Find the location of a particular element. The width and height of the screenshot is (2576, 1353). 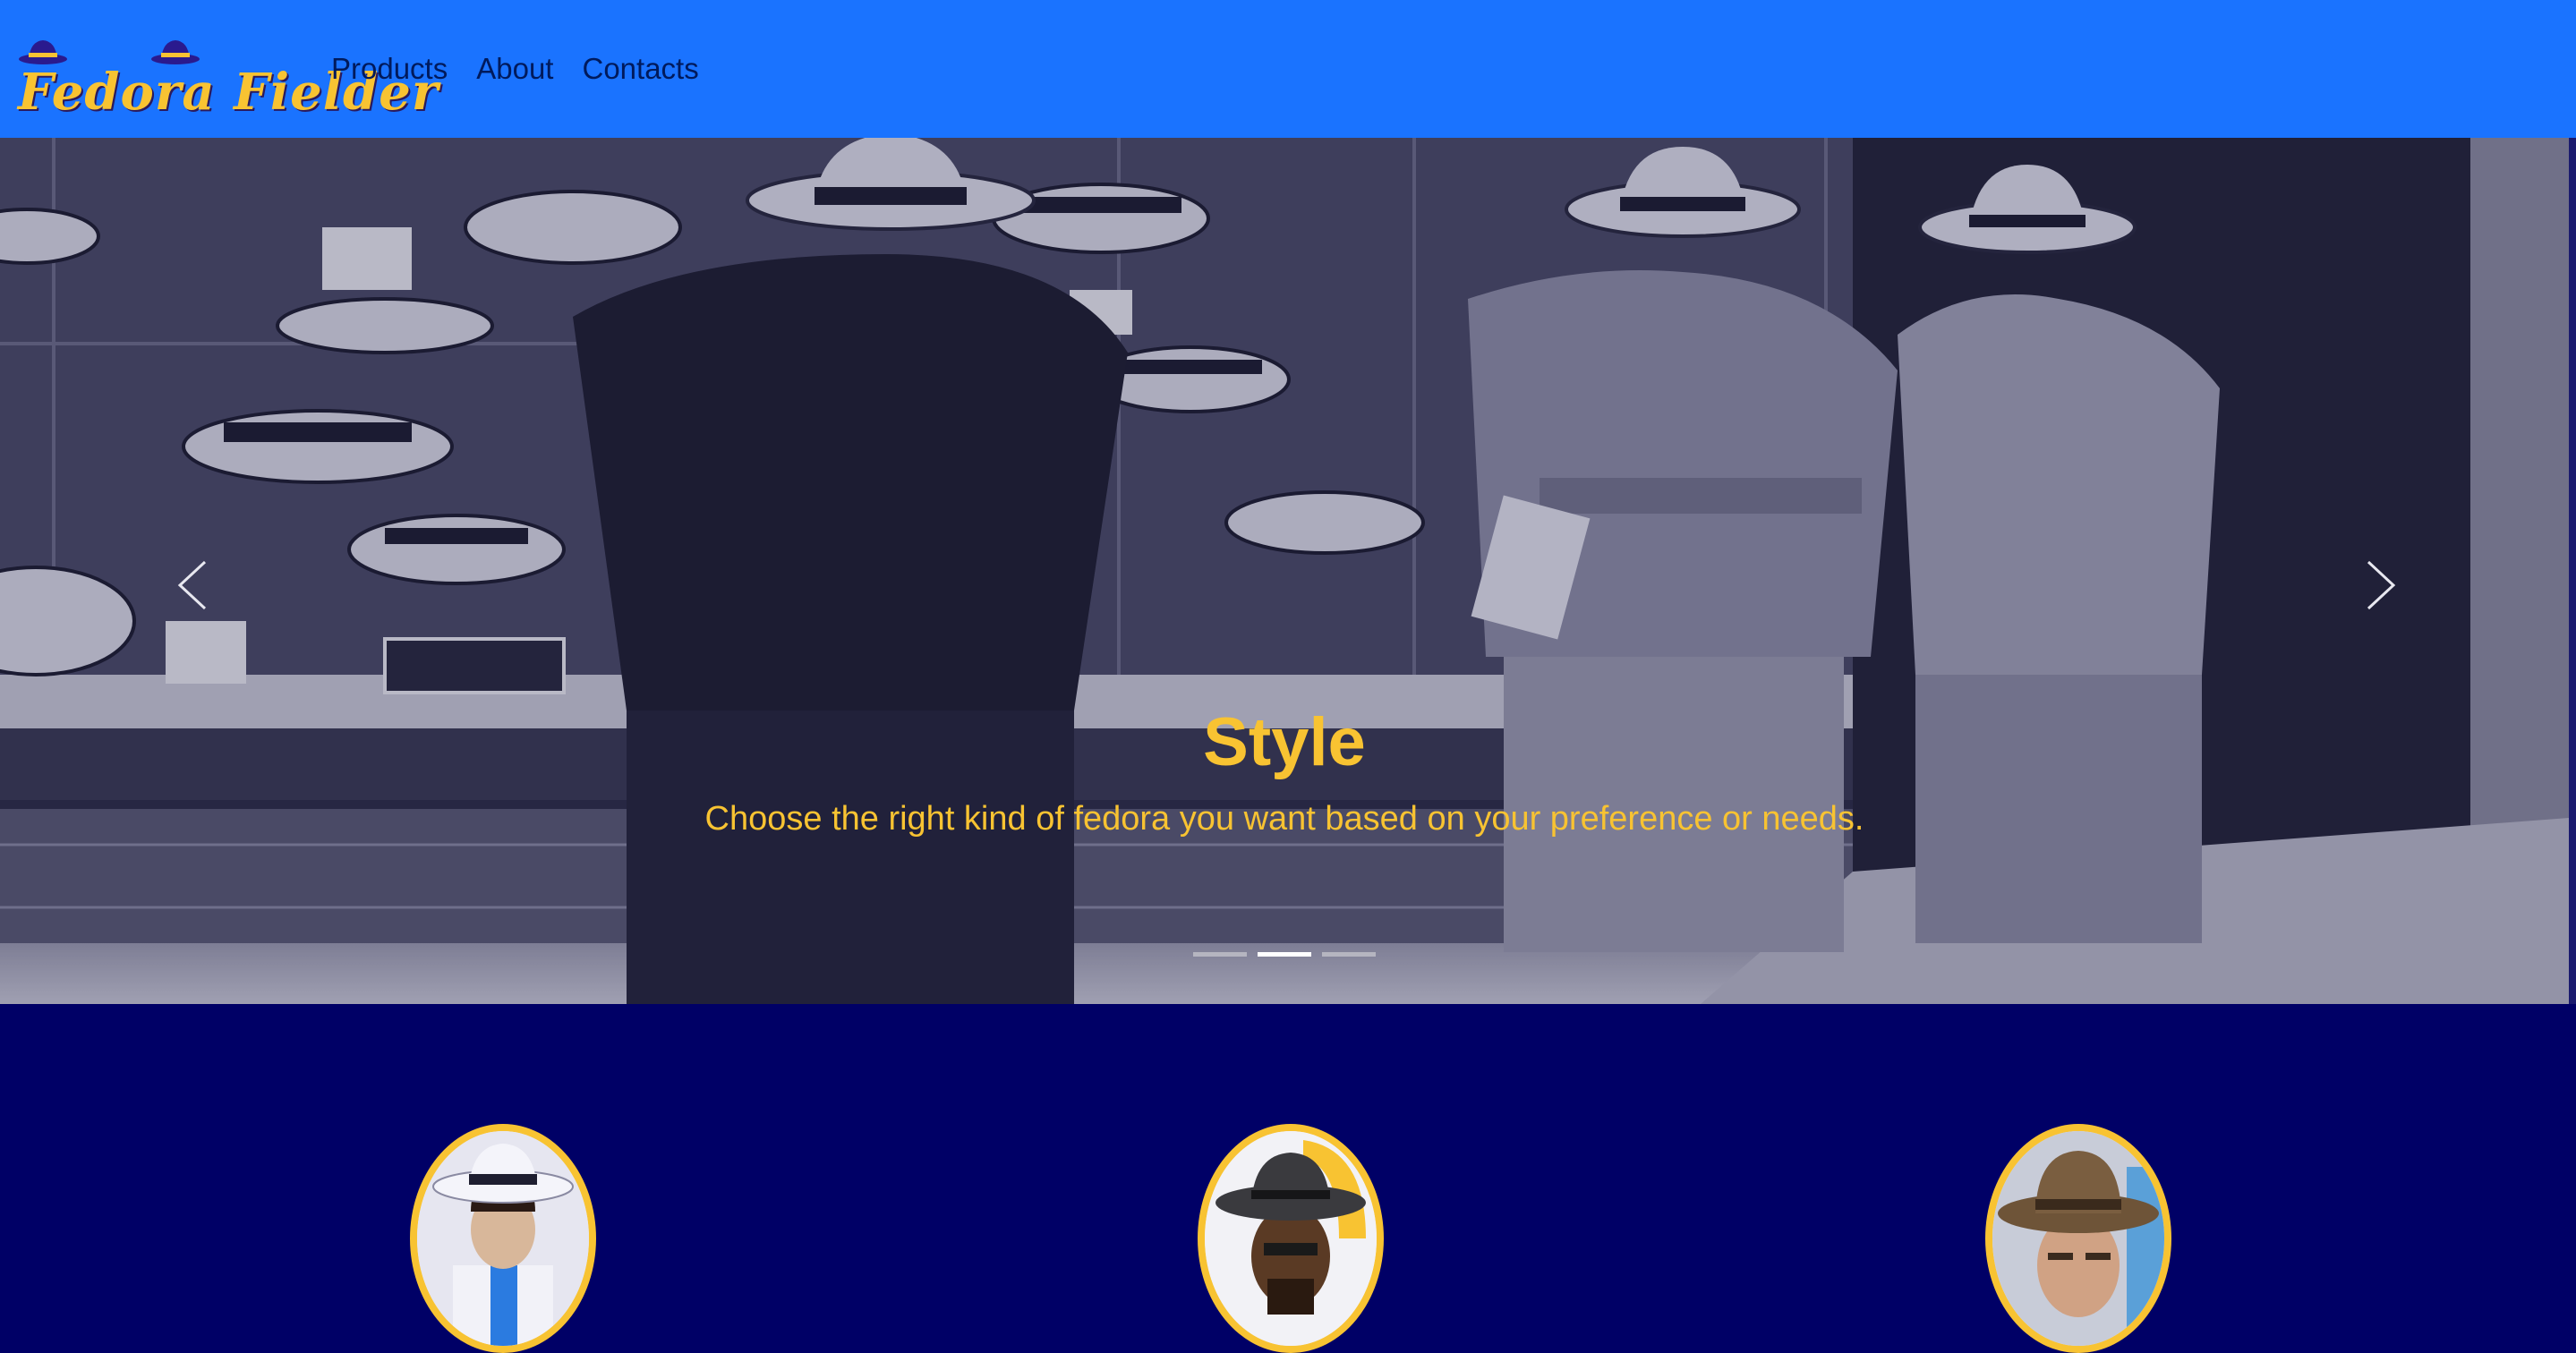

nav-links: Products About Contacts is located at coordinates (529, 69).